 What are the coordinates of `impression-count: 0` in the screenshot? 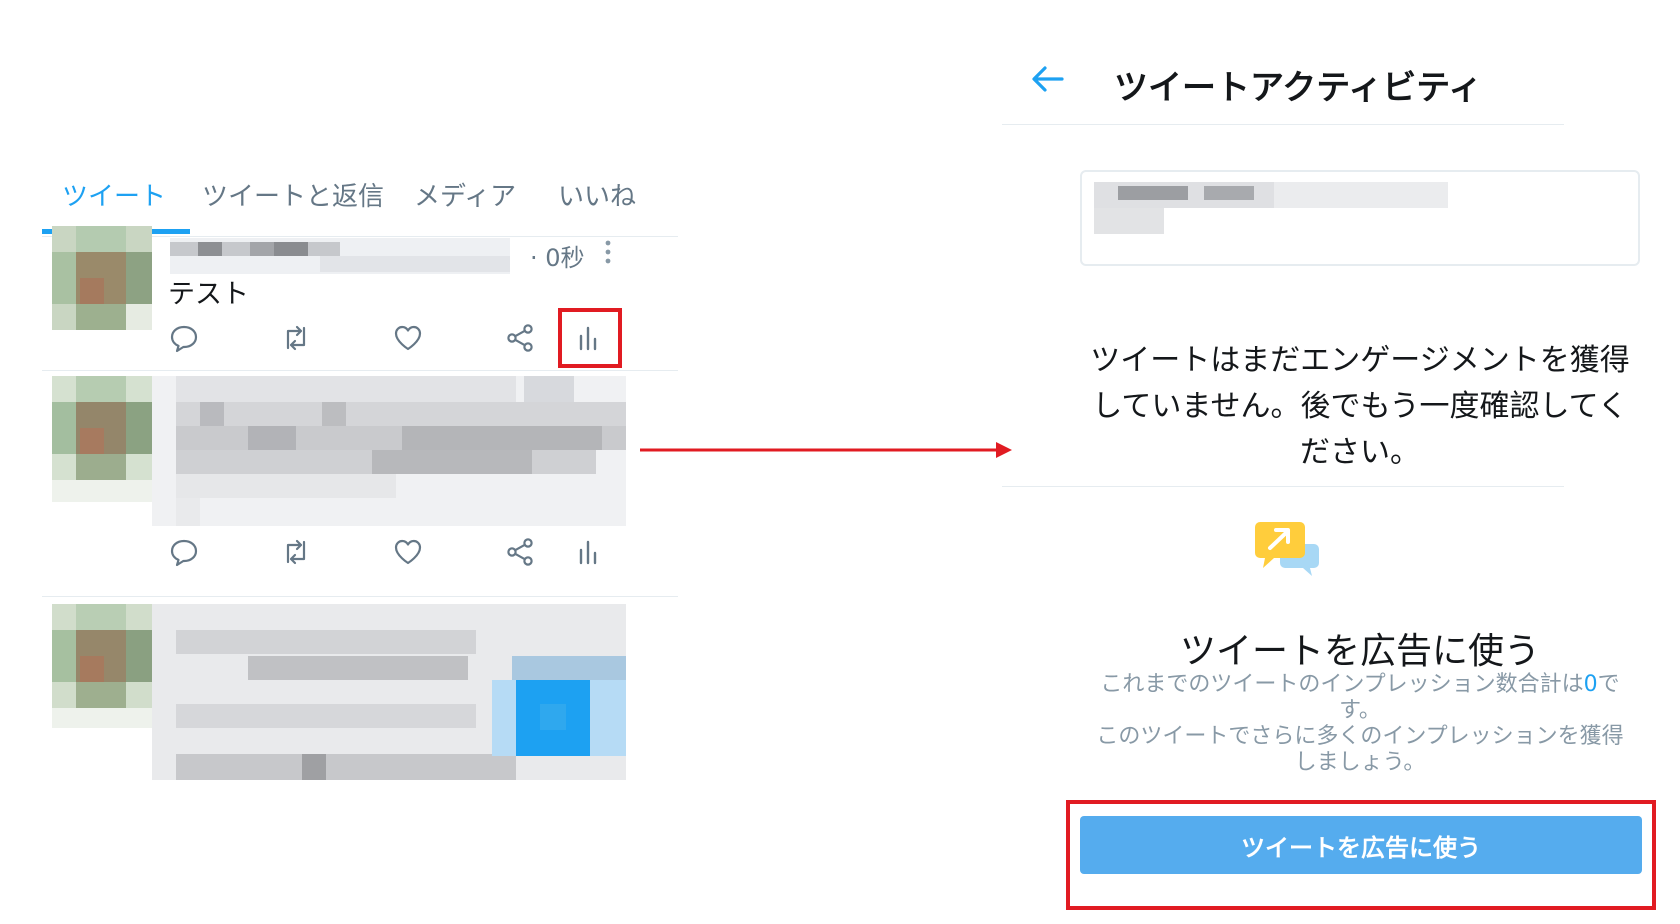 It's located at (1590, 684).